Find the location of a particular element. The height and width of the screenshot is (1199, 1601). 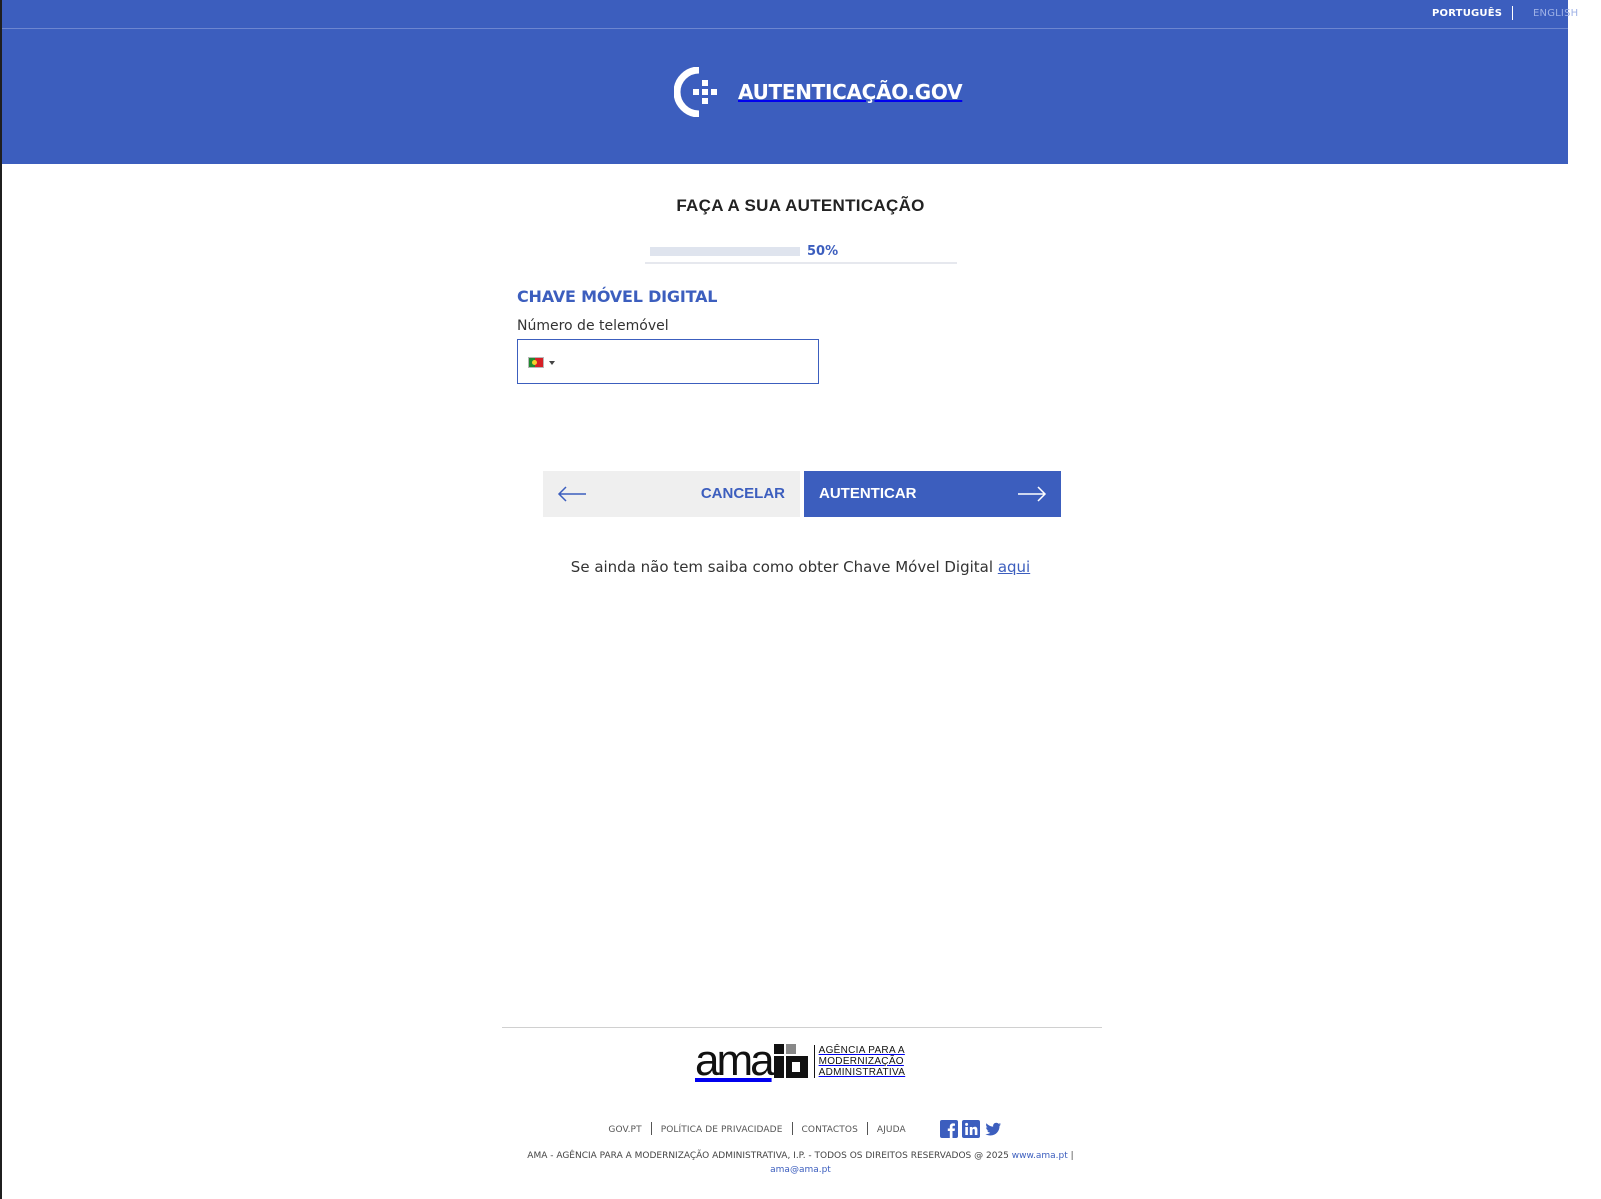

contact-email: ama@ama.pt is located at coordinates (800, 1170).